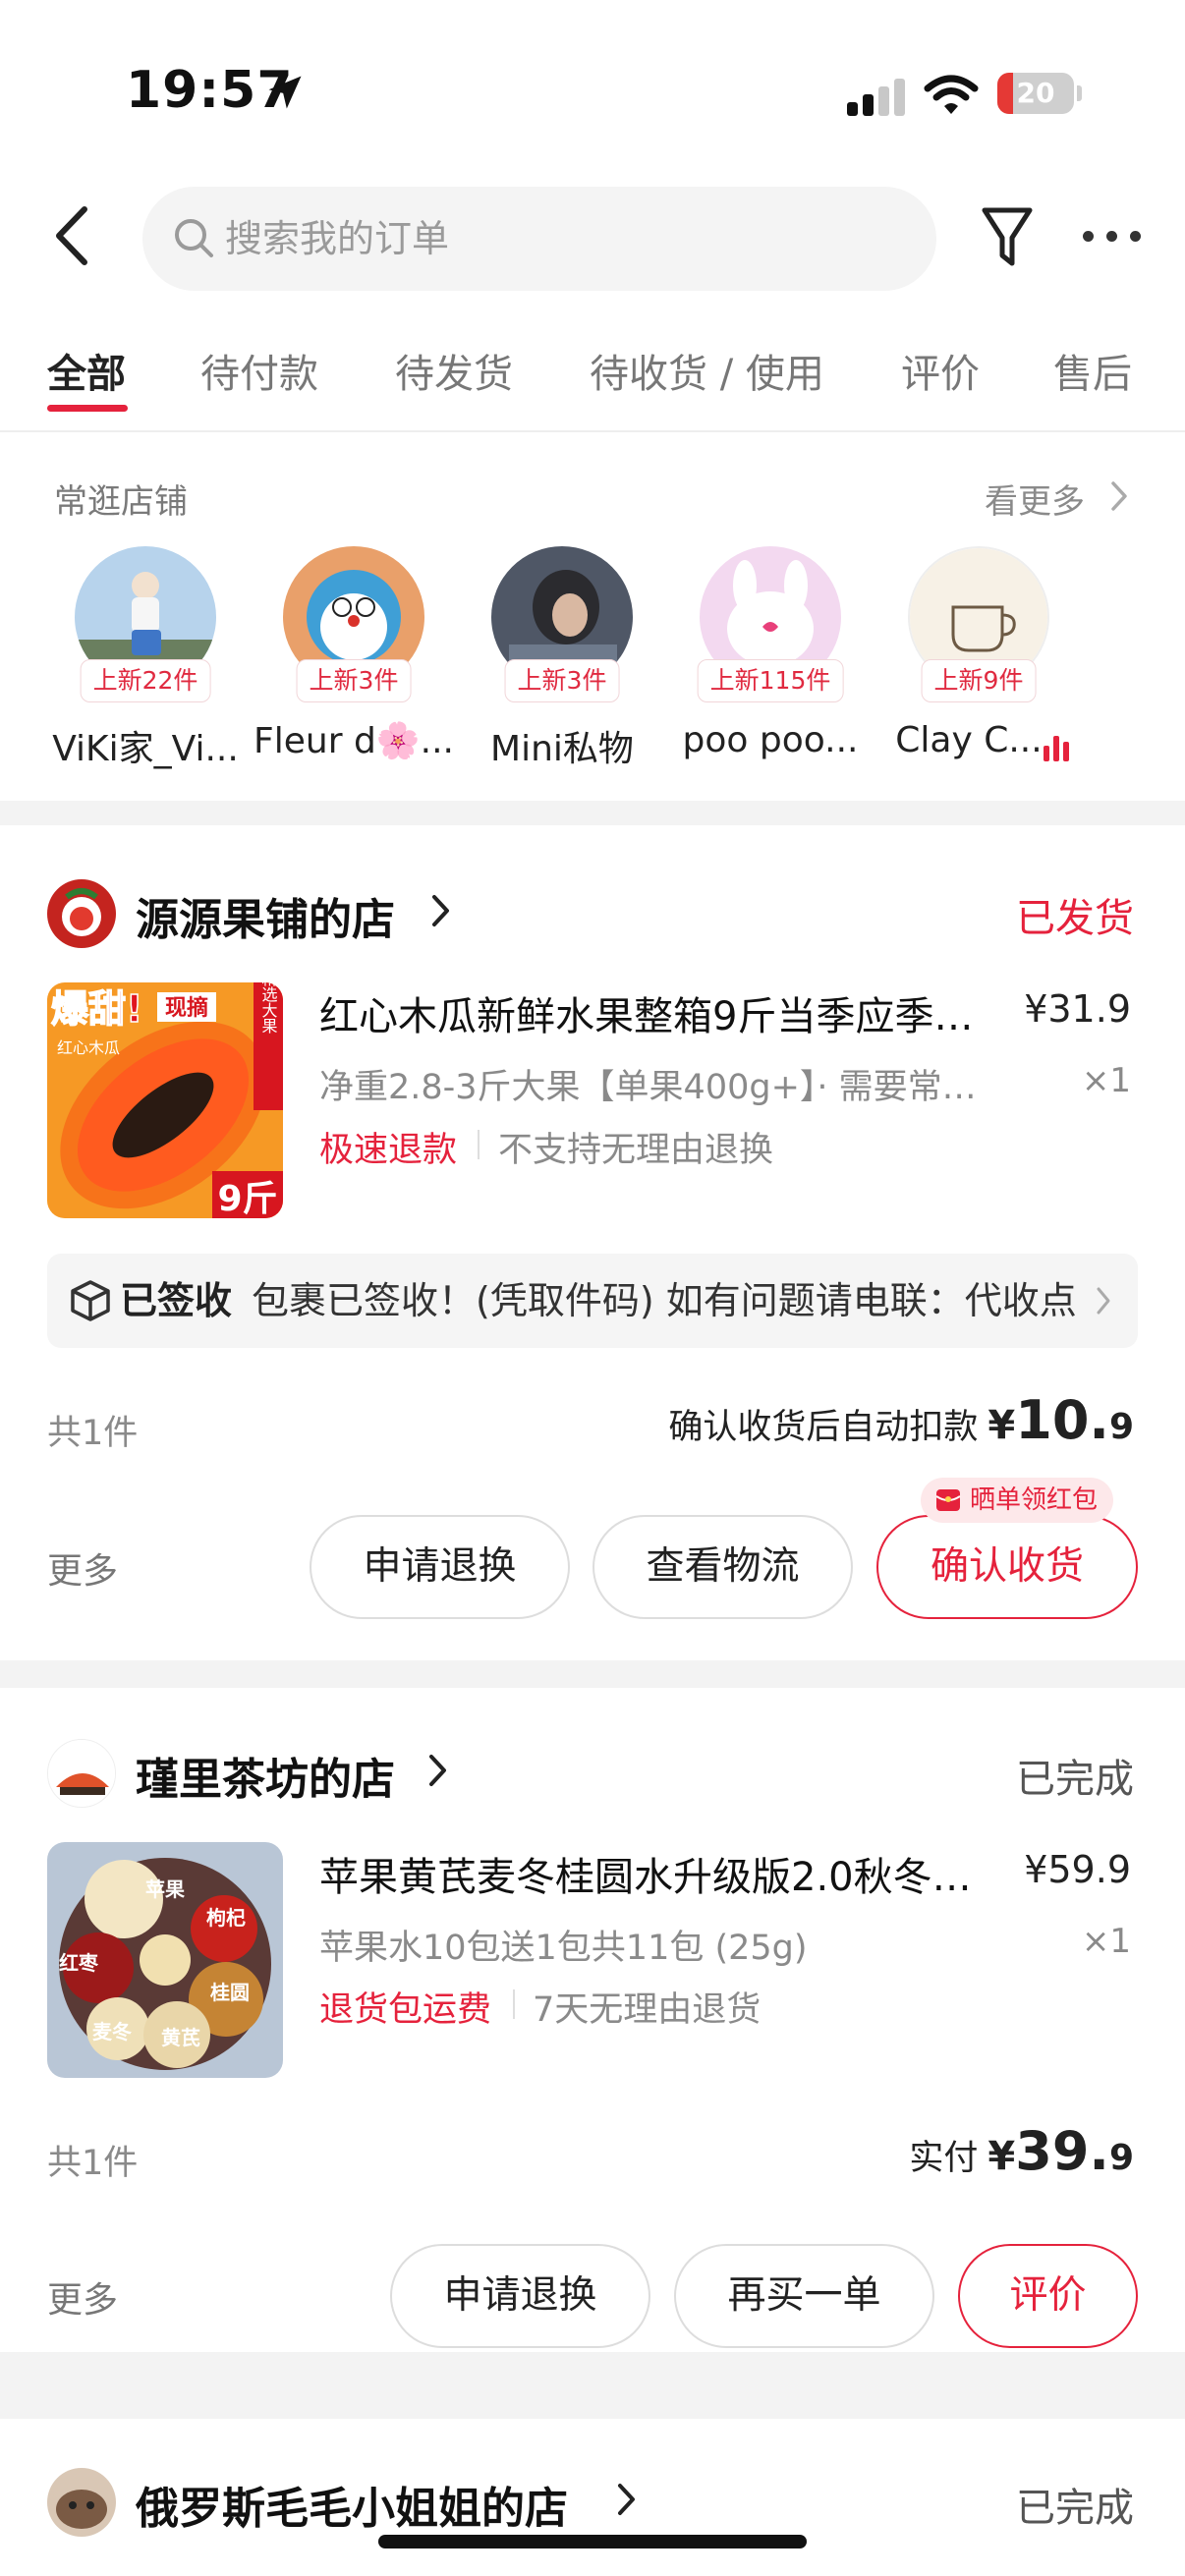 This screenshot has height=2576, width=1185. What do you see at coordinates (247, 1198) in the screenshot?
I see `image-weight-label: 9斤` at bounding box center [247, 1198].